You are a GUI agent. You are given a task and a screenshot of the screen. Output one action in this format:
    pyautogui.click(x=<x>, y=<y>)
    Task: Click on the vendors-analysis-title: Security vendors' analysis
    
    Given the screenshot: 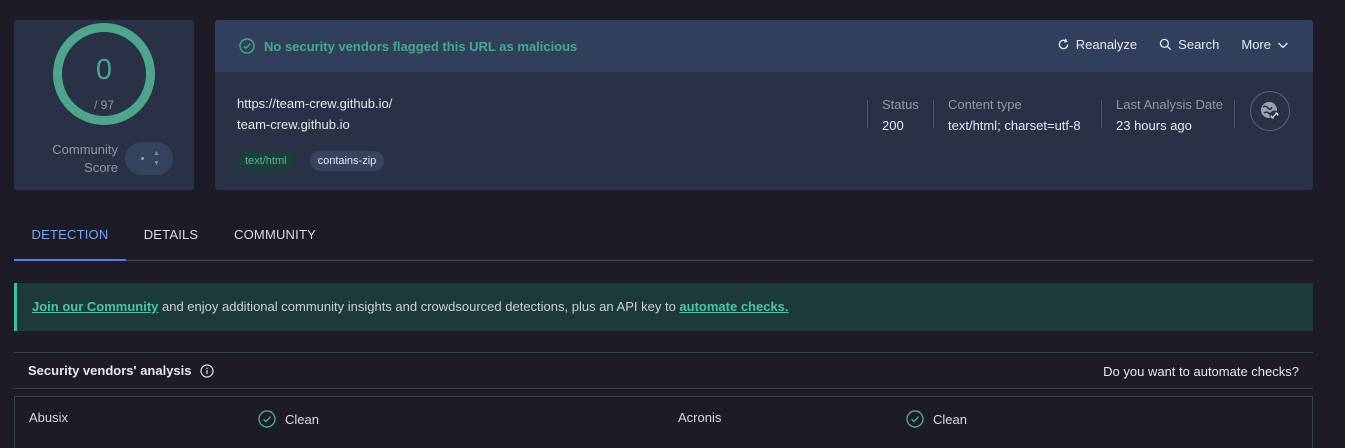 What is the action you would take?
    pyautogui.click(x=110, y=370)
    